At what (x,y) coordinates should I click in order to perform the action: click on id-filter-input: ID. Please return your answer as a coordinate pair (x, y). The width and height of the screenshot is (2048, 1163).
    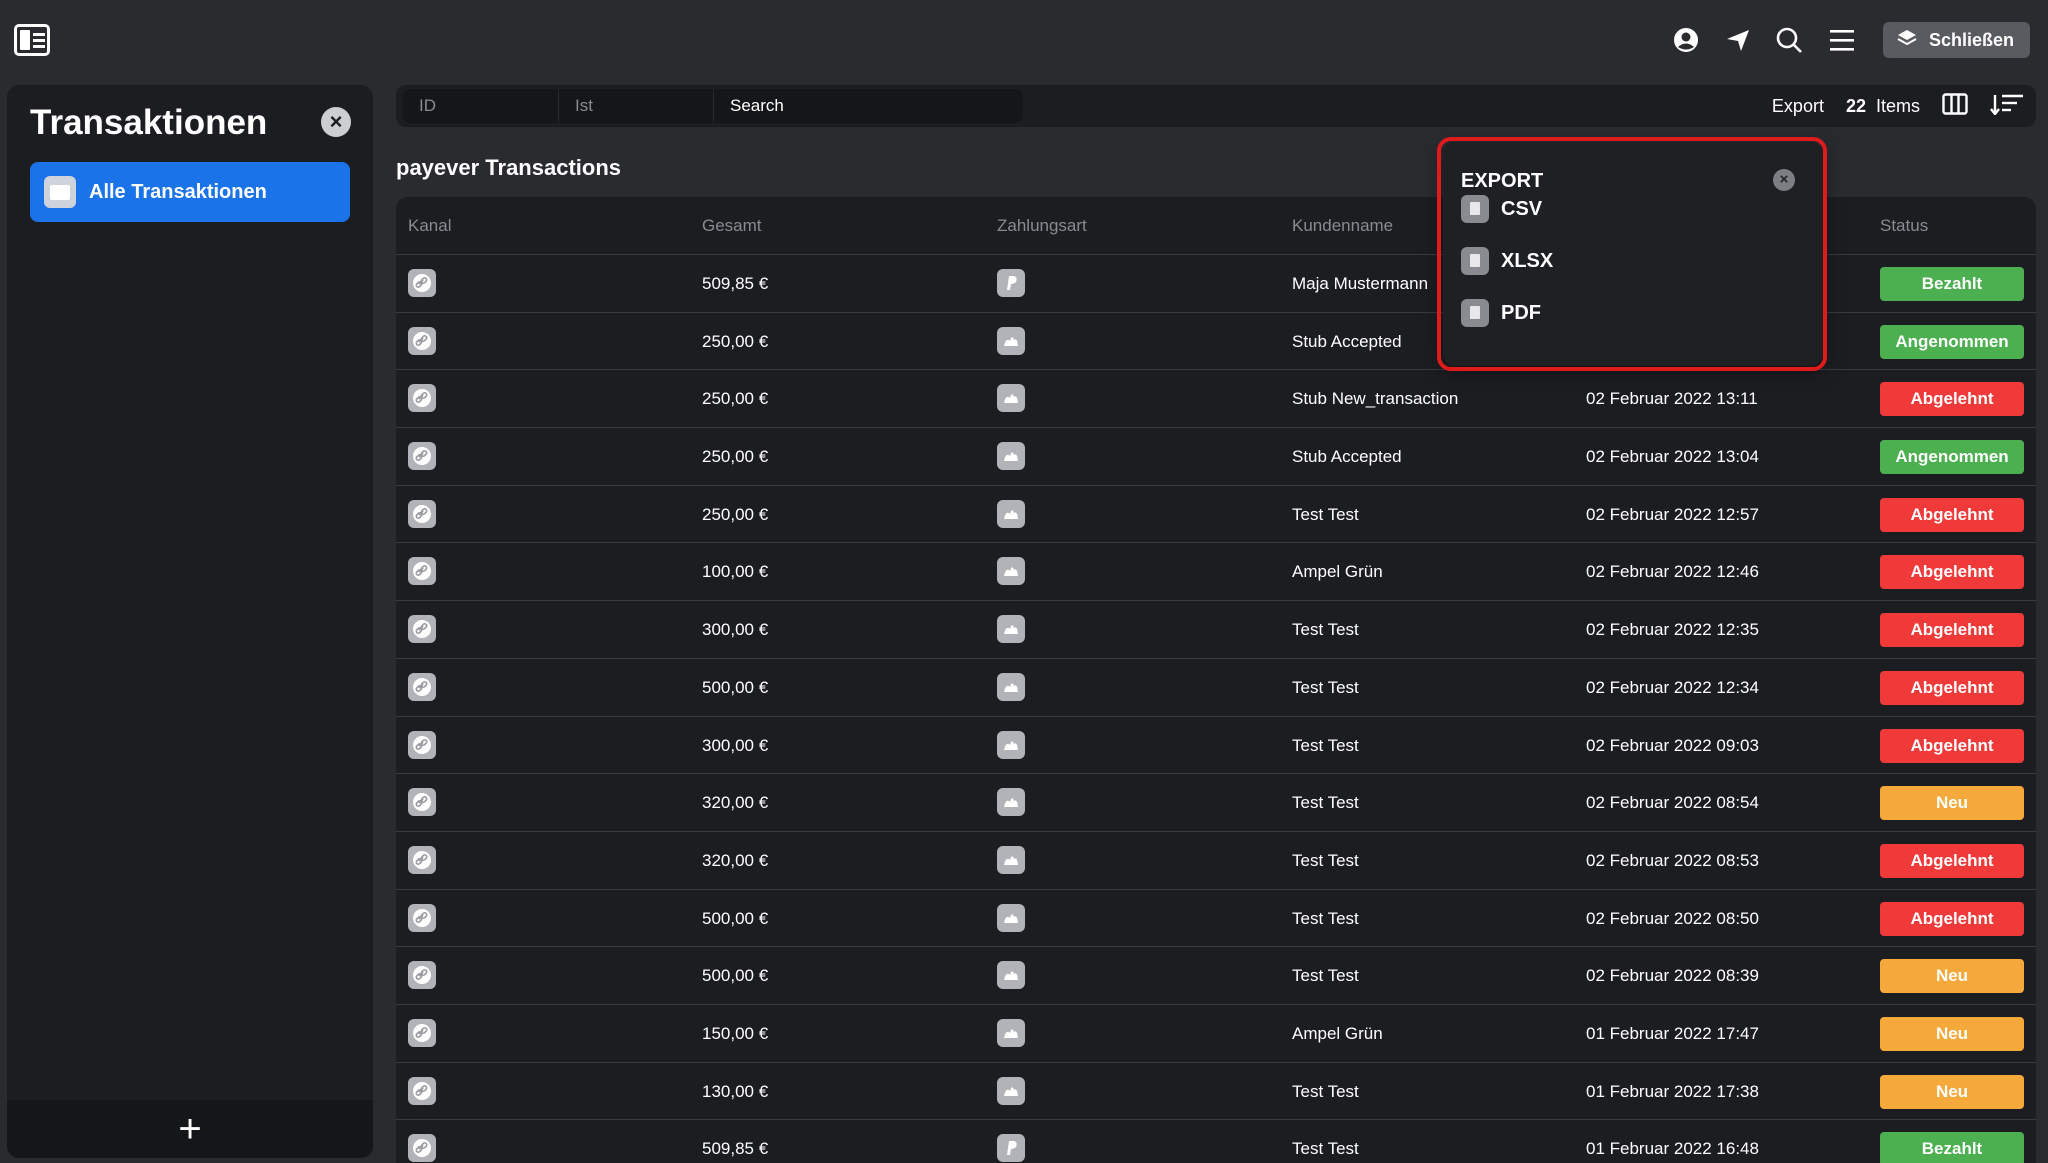
    Looking at the image, I should click on (480, 106).